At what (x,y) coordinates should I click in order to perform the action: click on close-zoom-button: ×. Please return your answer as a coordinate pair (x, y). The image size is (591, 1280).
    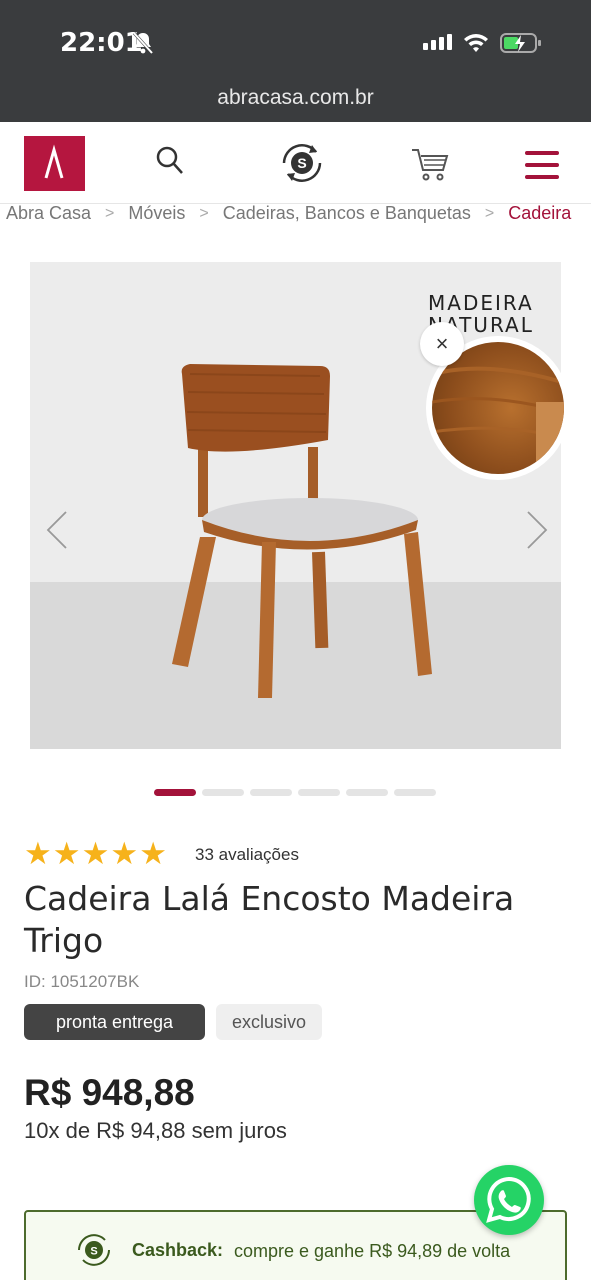
    Looking at the image, I should click on (442, 344).